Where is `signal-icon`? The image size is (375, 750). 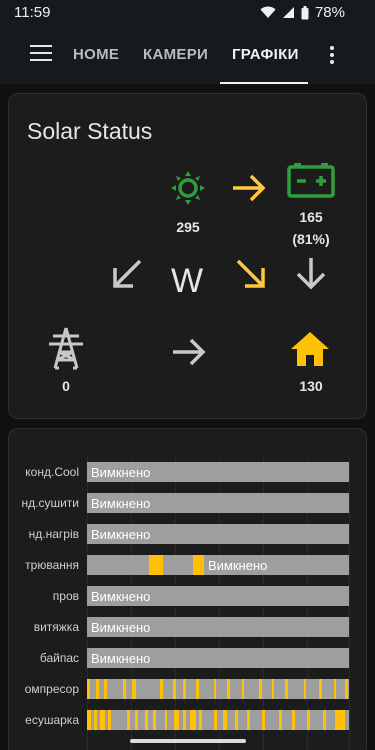 signal-icon is located at coordinates (288, 12).